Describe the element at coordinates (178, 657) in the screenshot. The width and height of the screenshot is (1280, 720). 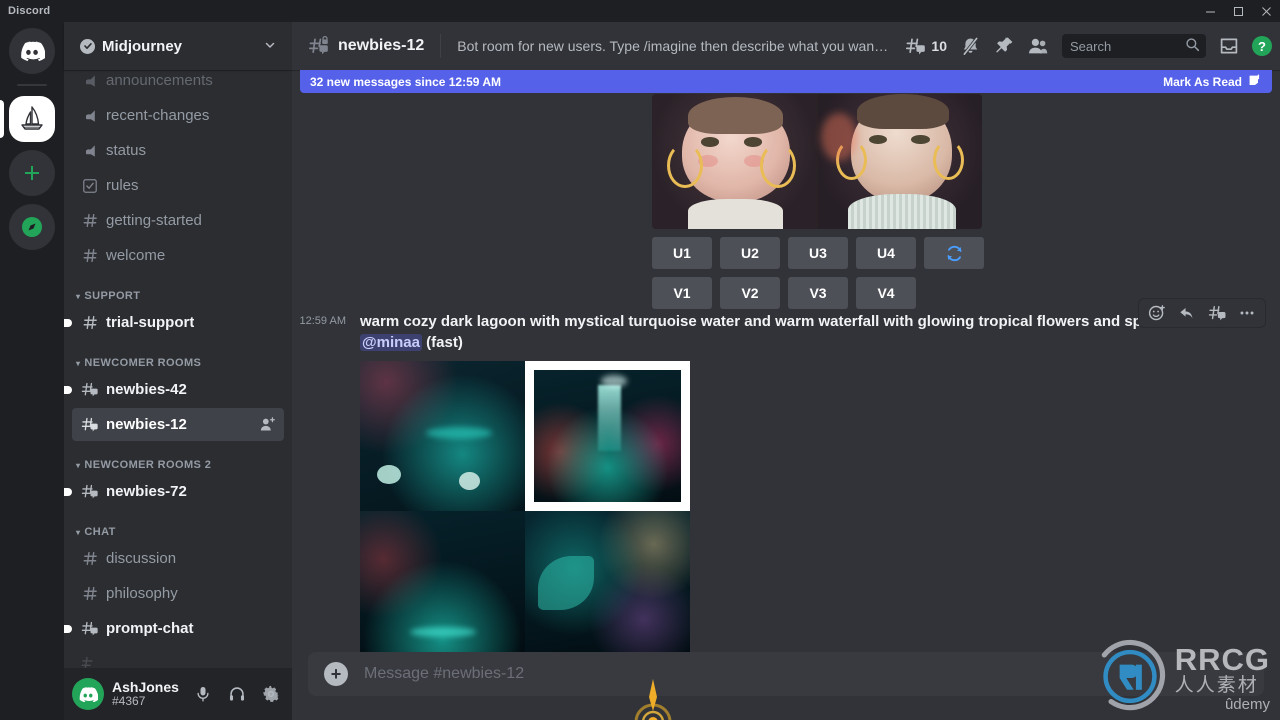
I see `sidebar-item-partial` at that location.